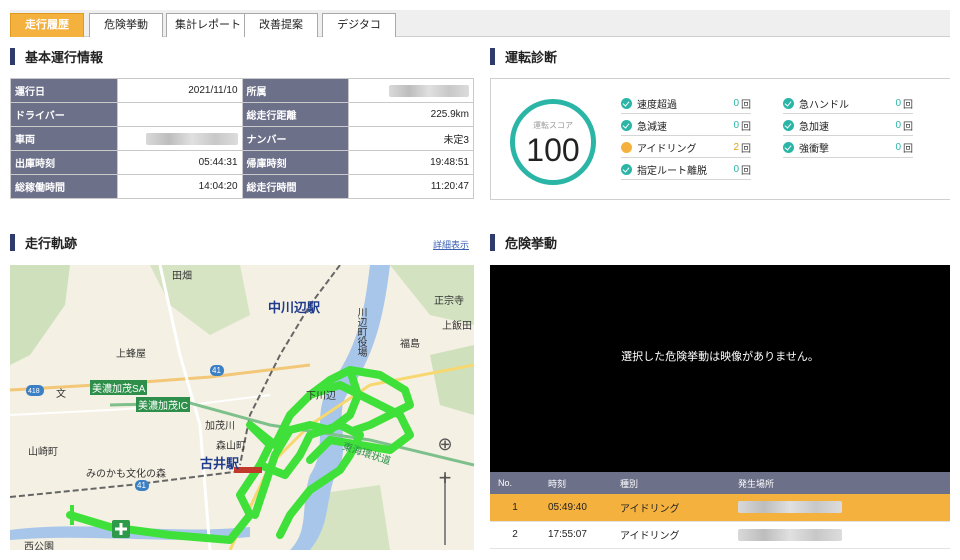 This screenshot has height=560, width=960. Describe the element at coordinates (576, 483) in the screenshot. I see `col-time: 時刻` at that location.